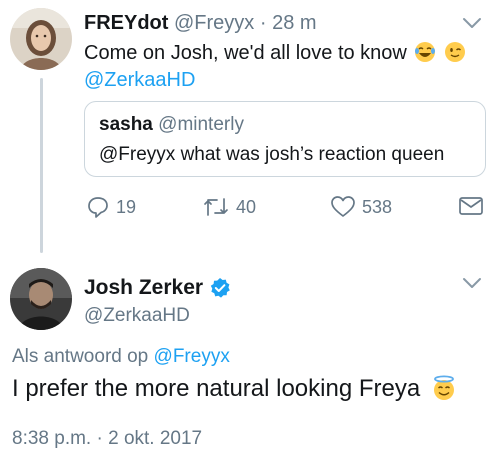 This screenshot has height=468, width=500. I want to click on quote-text: @Freyyx what was josh’s reaction queen, so click(272, 154).